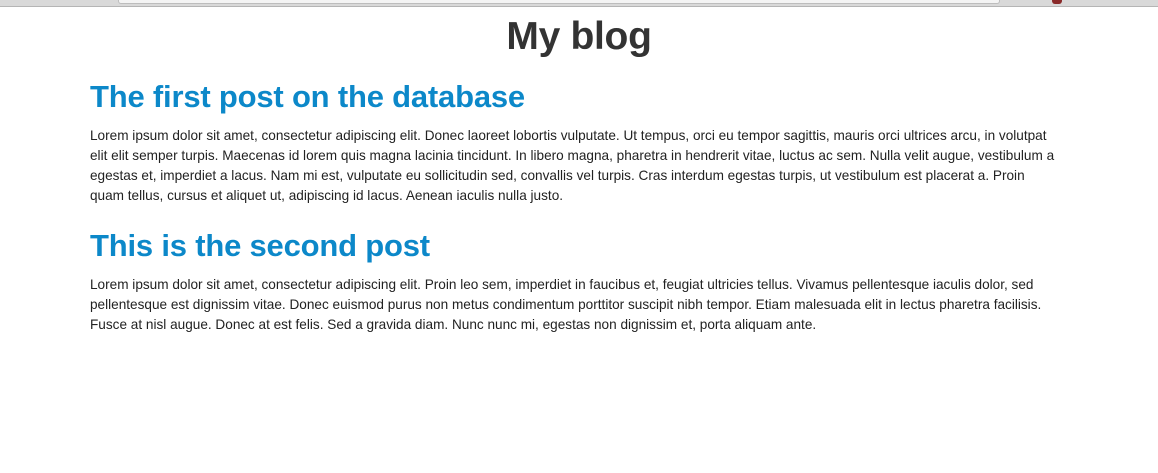 Image resolution: width=1158 pixels, height=473 pixels. I want to click on browser-toolbar-edge, so click(579, 3).